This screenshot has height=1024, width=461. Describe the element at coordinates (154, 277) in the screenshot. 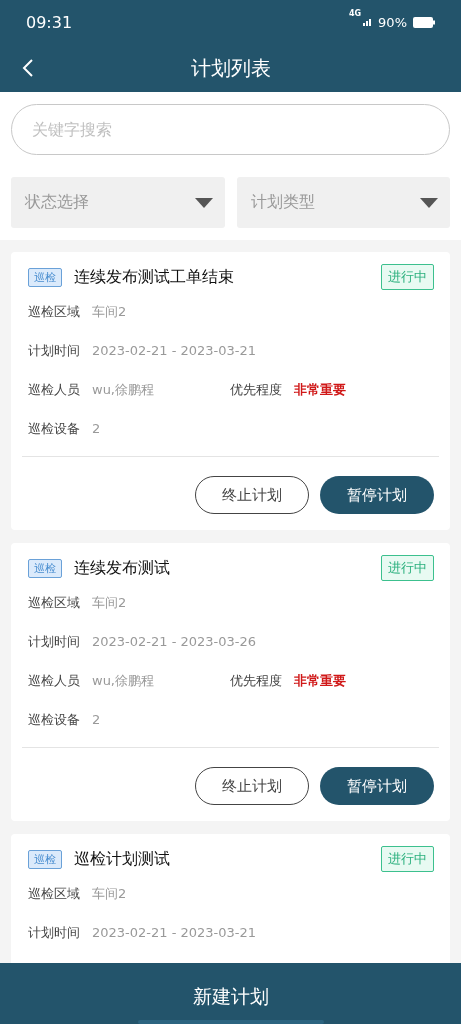

I see `plan-title: 连续发布测试工单结束` at that location.